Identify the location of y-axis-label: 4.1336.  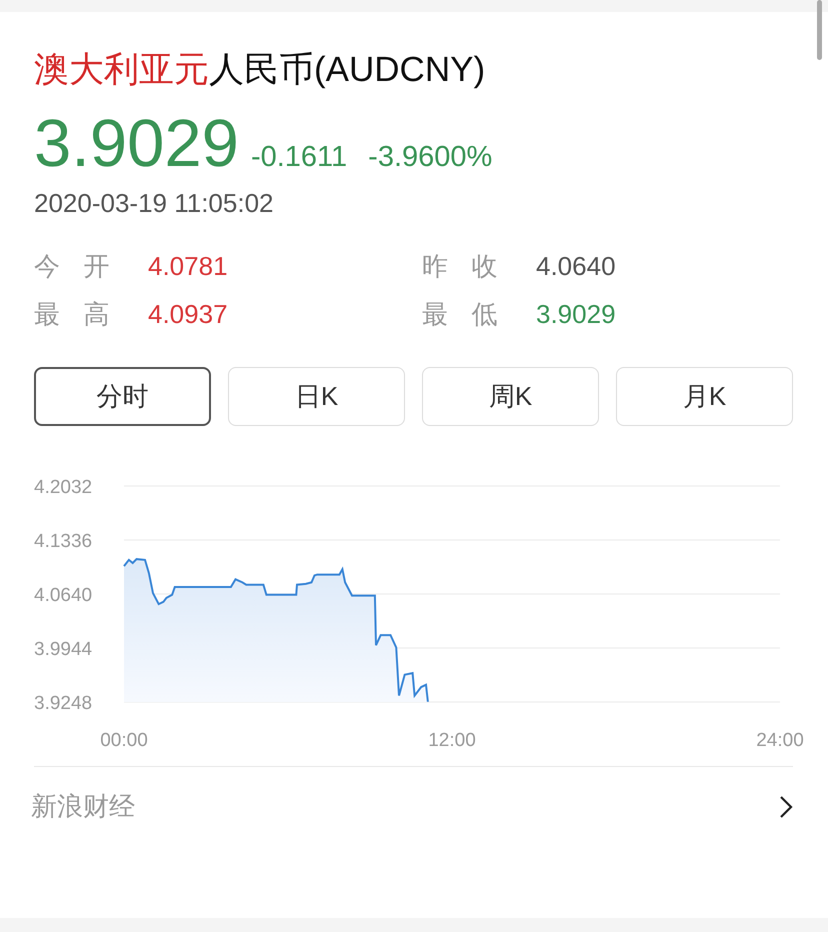
(63, 541).